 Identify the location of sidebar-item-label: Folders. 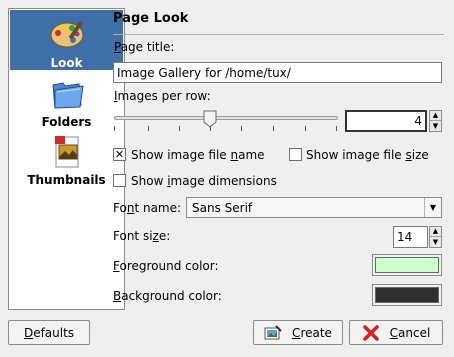
(66, 122).